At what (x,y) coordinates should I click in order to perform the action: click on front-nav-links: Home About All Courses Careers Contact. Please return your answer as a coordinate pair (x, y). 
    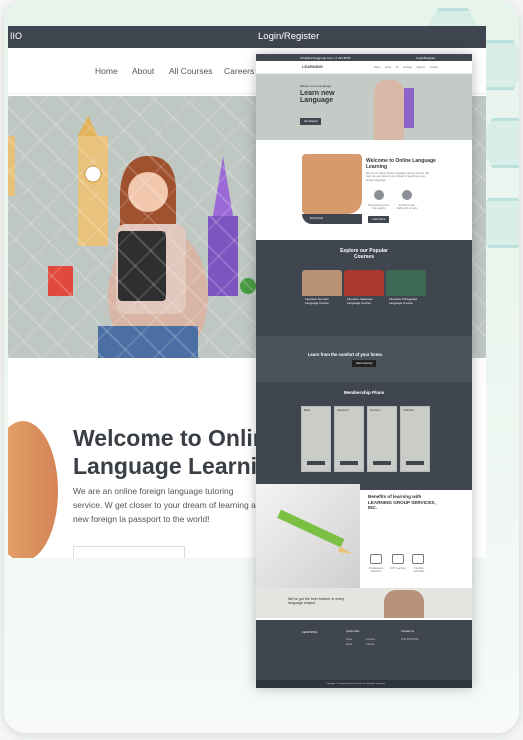
    Looking at the image, I should click on (406, 67).